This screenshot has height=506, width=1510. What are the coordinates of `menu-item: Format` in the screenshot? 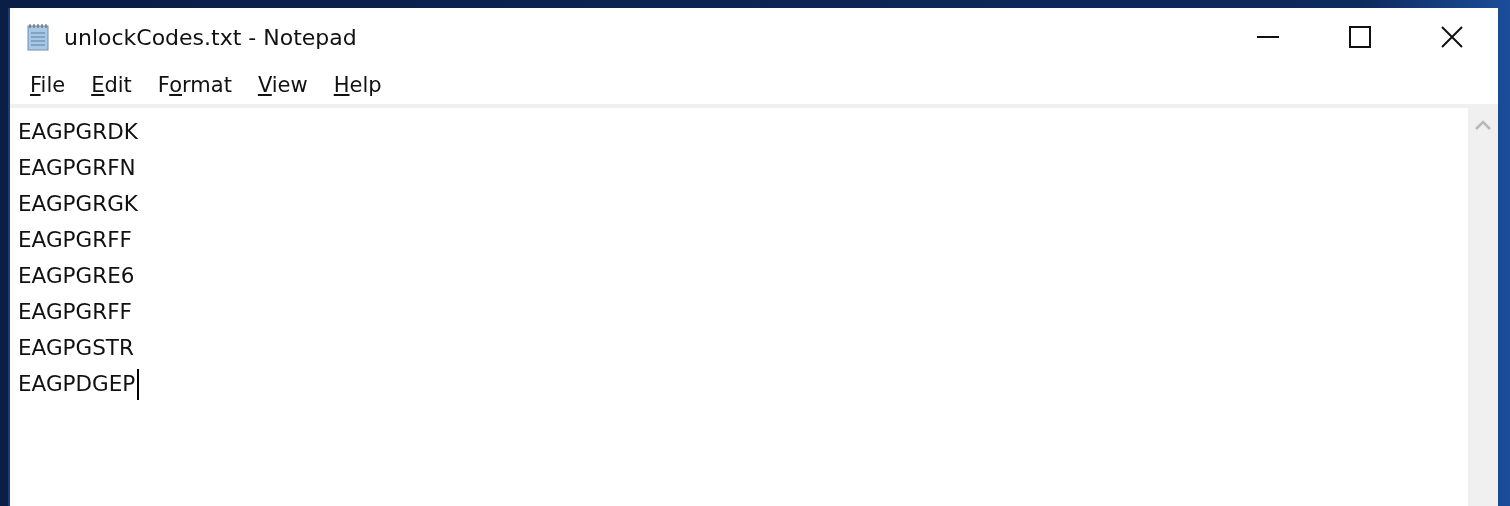 It's located at (195, 85).